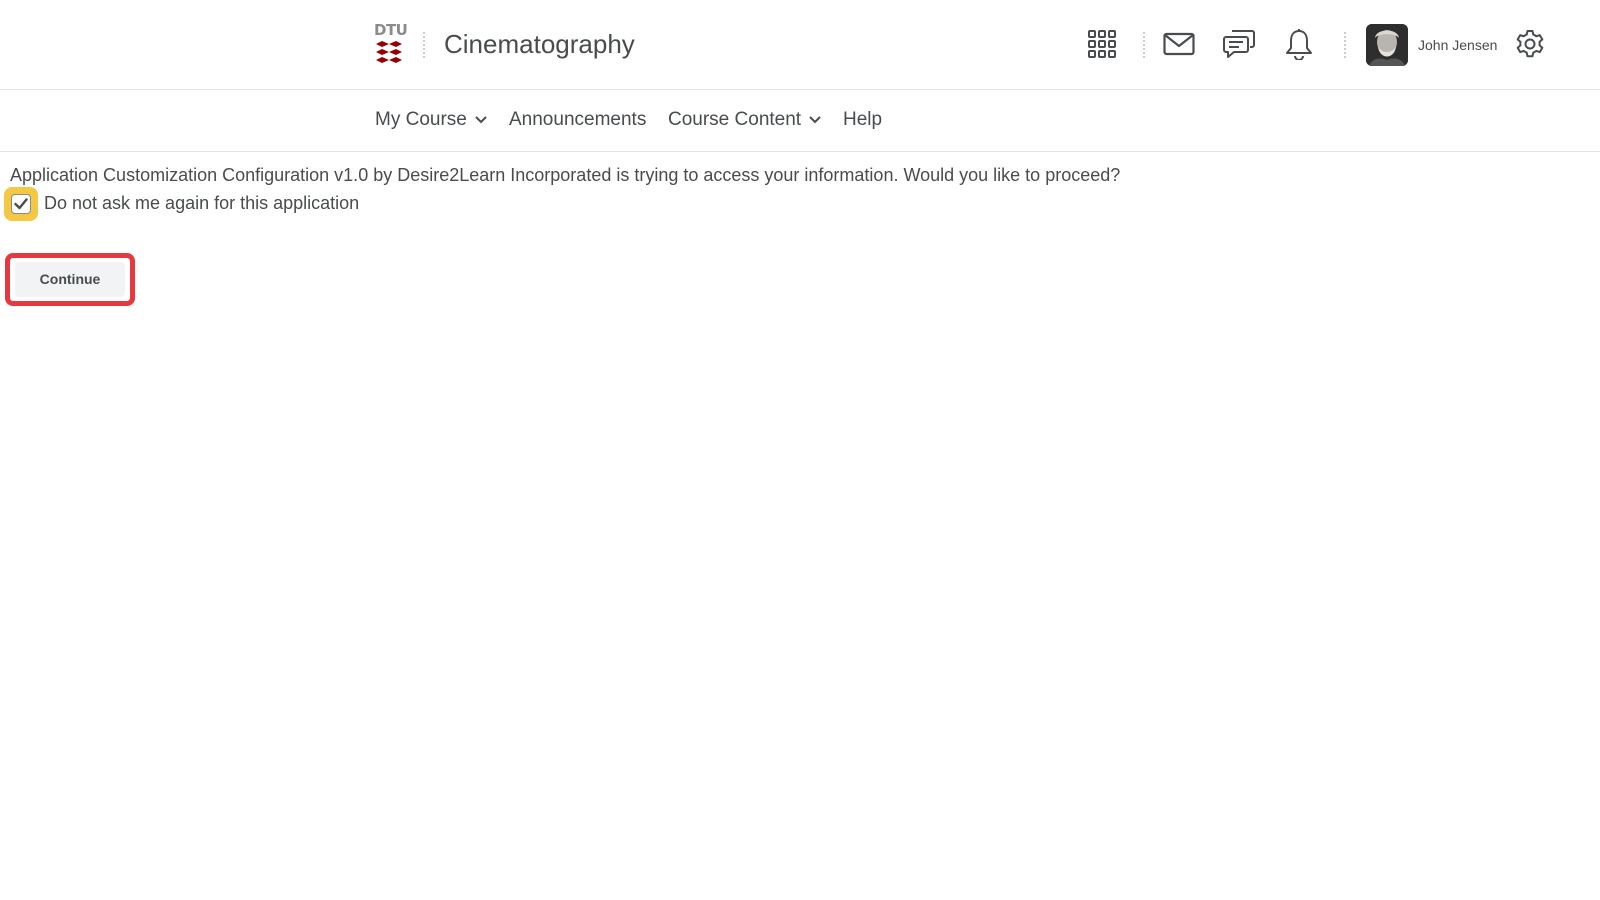 The height and width of the screenshot is (900, 1600). Describe the element at coordinates (1239, 44) in the screenshot. I see `chat-icon` at that location.